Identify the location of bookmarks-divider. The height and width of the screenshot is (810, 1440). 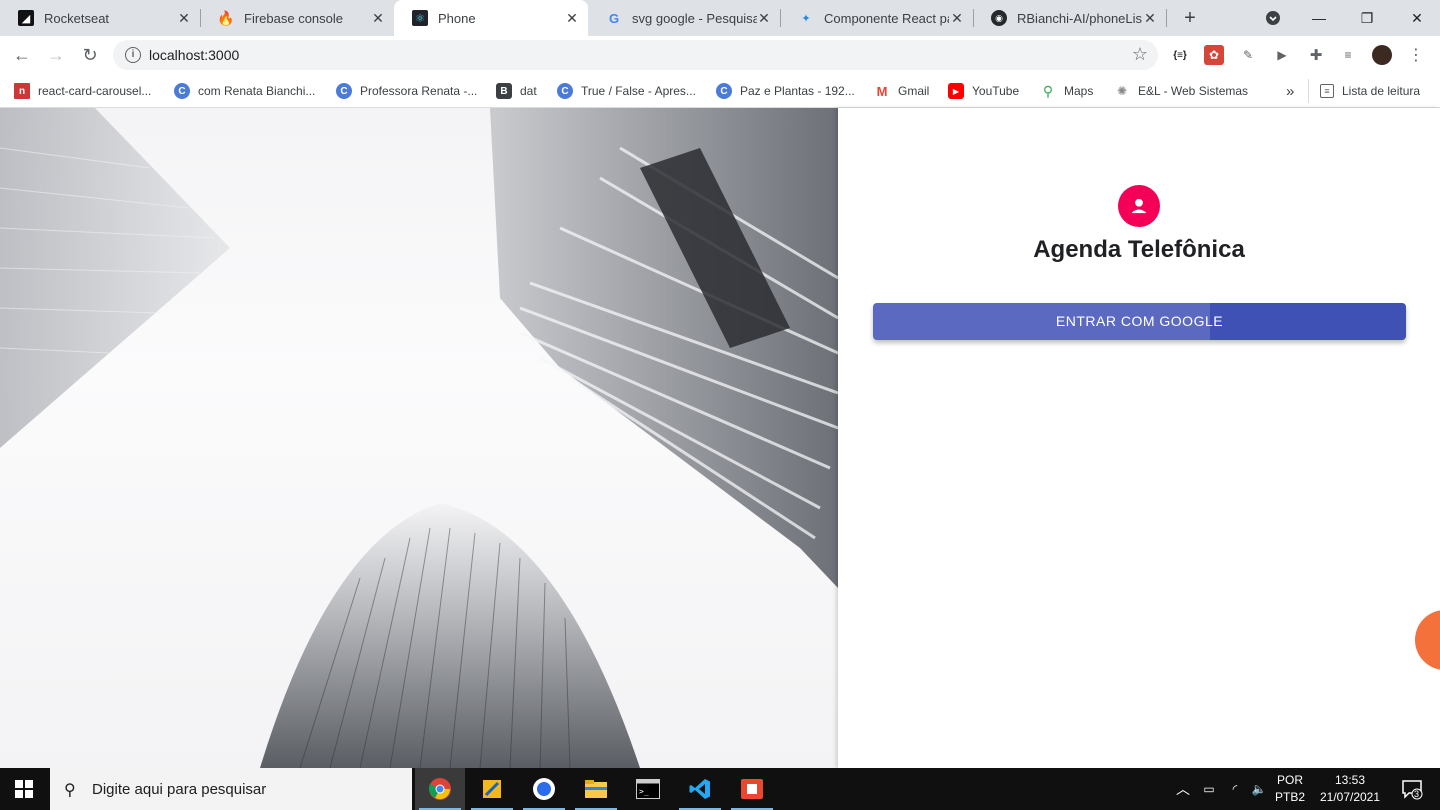
(1308, 91).